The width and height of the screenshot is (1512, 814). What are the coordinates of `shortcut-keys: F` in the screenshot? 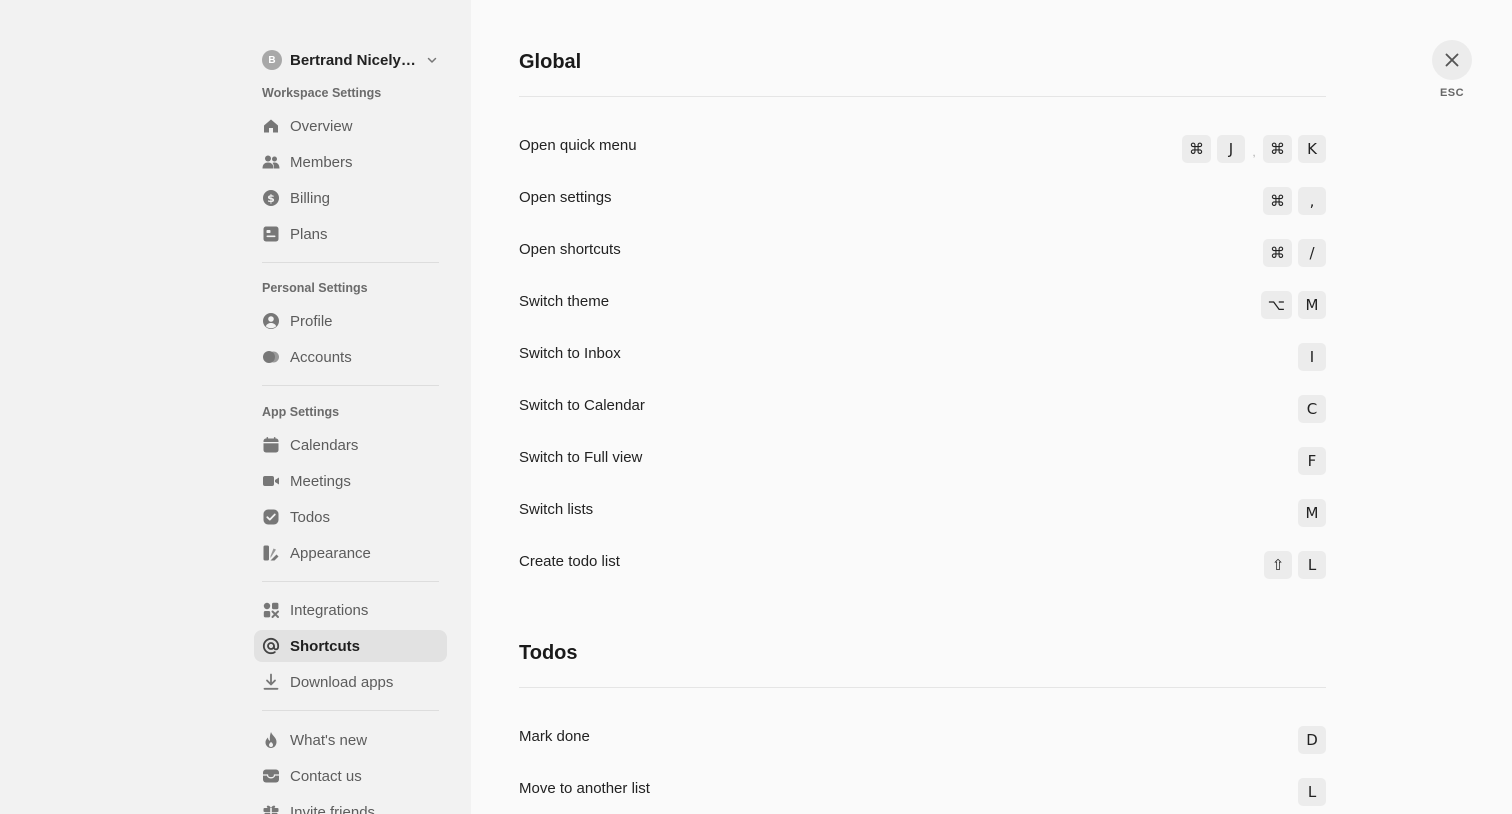 It's located at (1312, 461).